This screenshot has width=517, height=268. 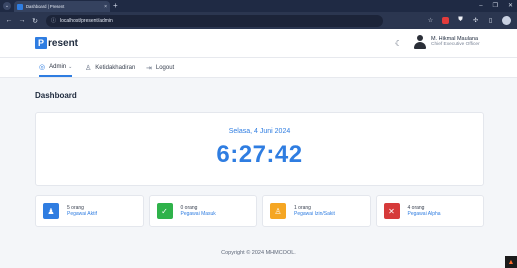 I want to click on close-window-icon: ✕, so click(x=510, y=6).